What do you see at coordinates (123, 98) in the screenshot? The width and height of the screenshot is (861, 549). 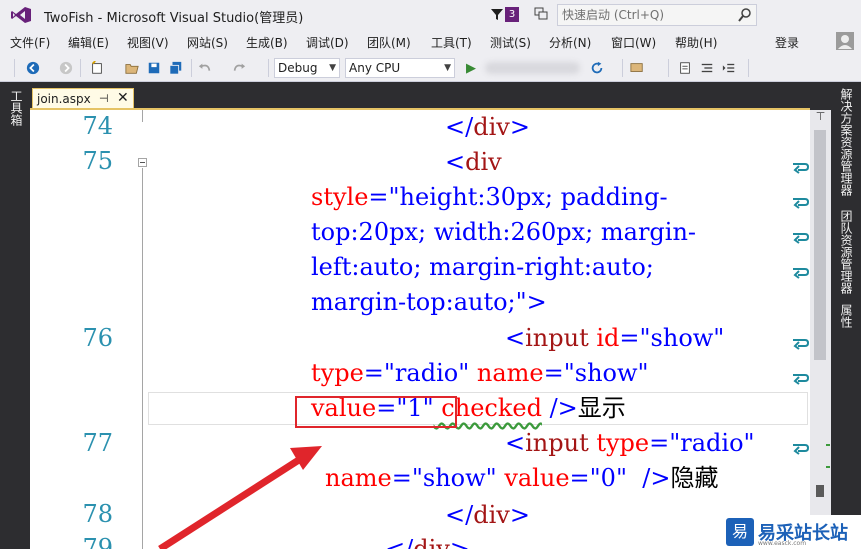 I see `close-icon: ✕` at bounding box center [123, 98].